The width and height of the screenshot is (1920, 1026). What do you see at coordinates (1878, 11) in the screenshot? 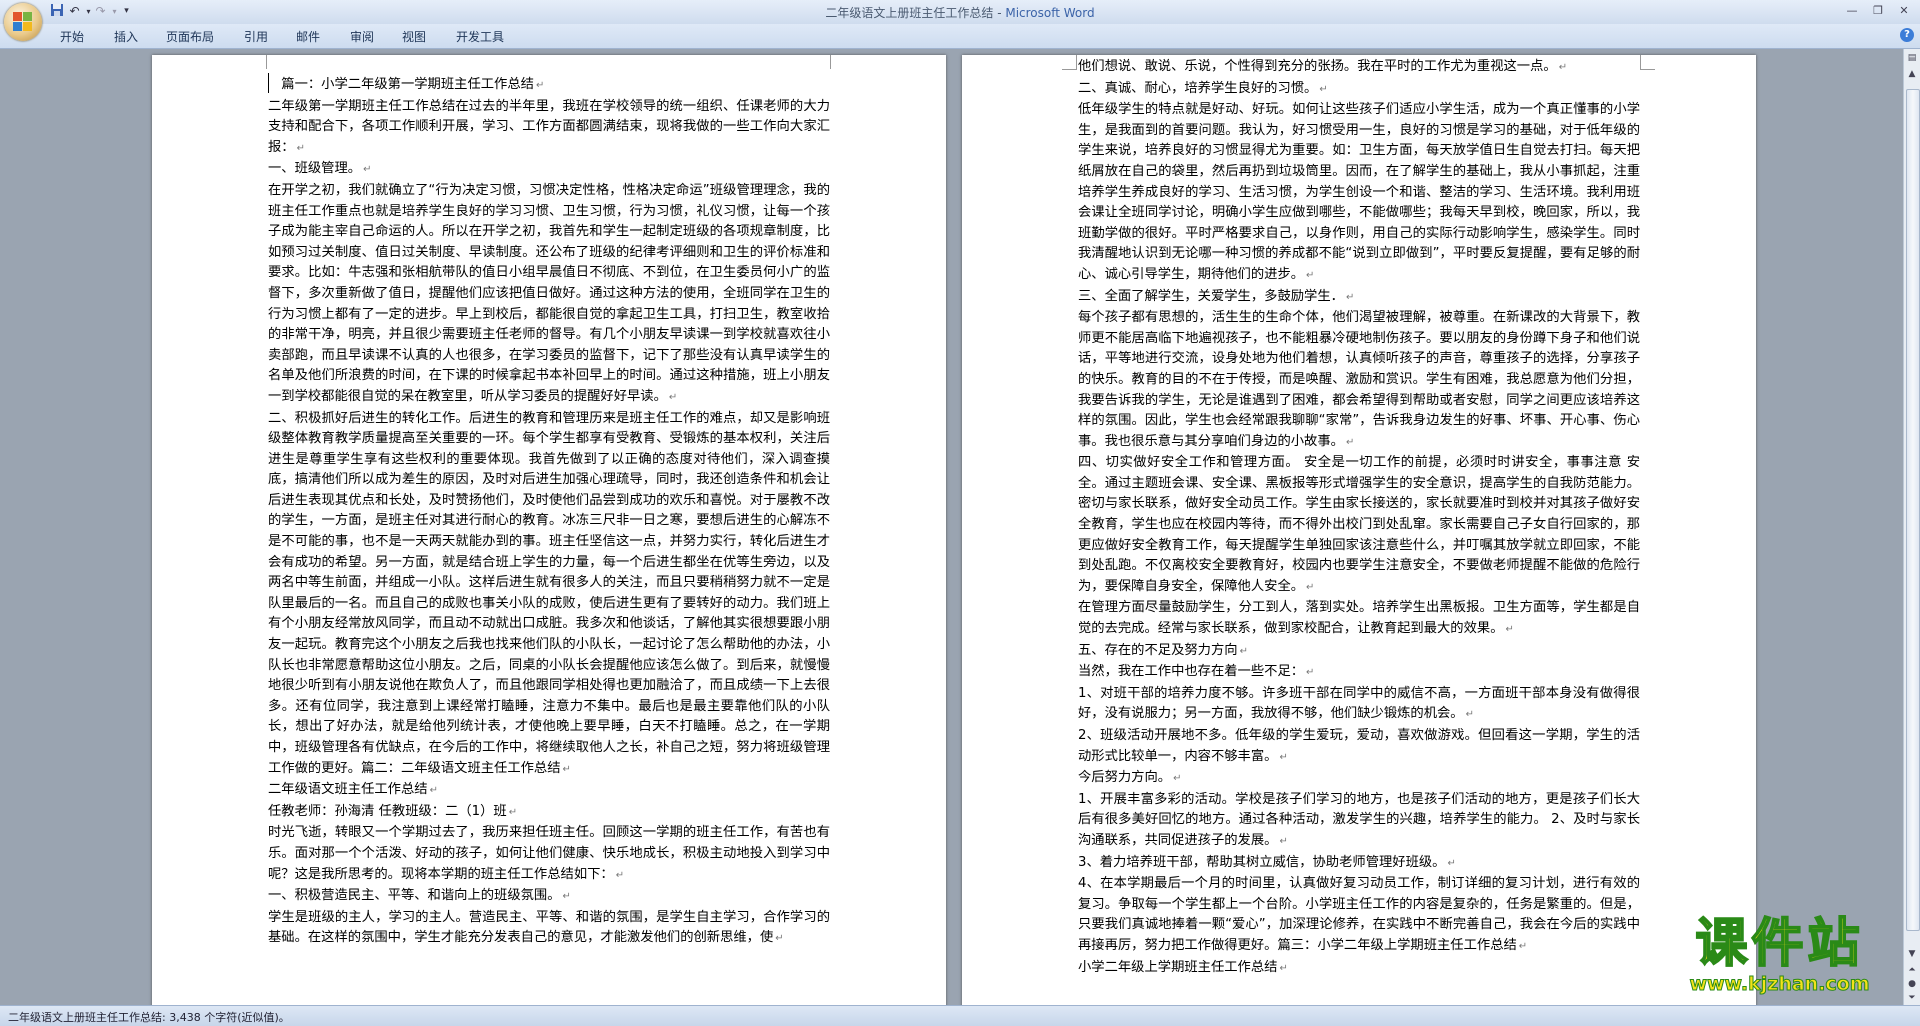
I see `restore-icon: ❐` at bounding box center [1878, 11].